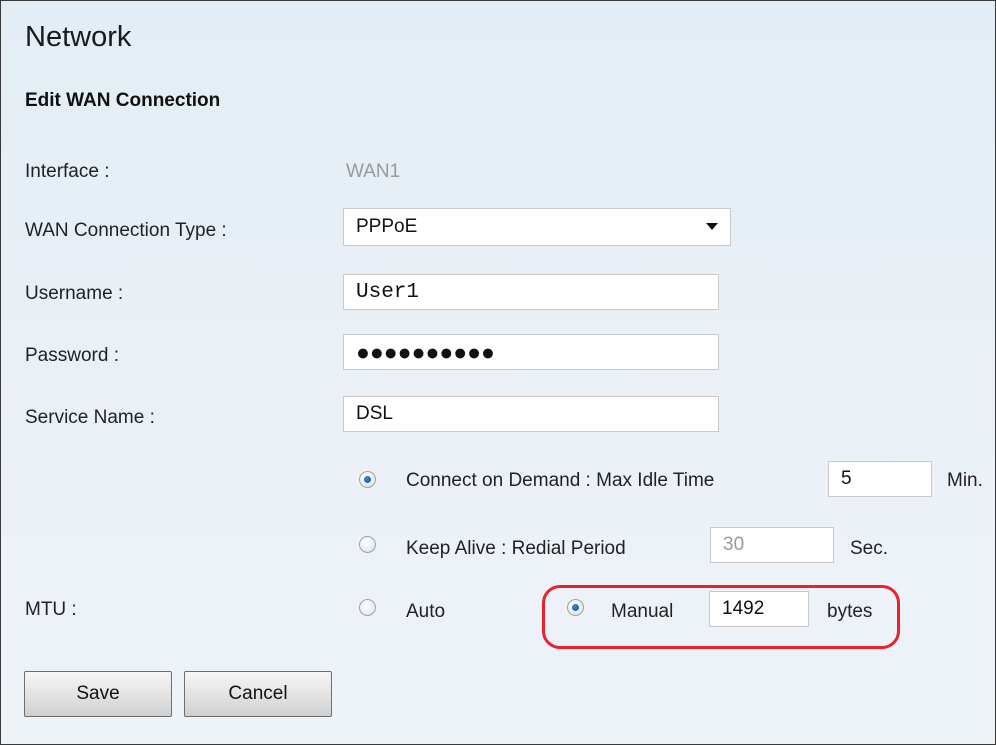 Image resolution: width=996 pixels, height=745 pixels. I want to click on connection-type-select: PPPoE, so click(537, 227).